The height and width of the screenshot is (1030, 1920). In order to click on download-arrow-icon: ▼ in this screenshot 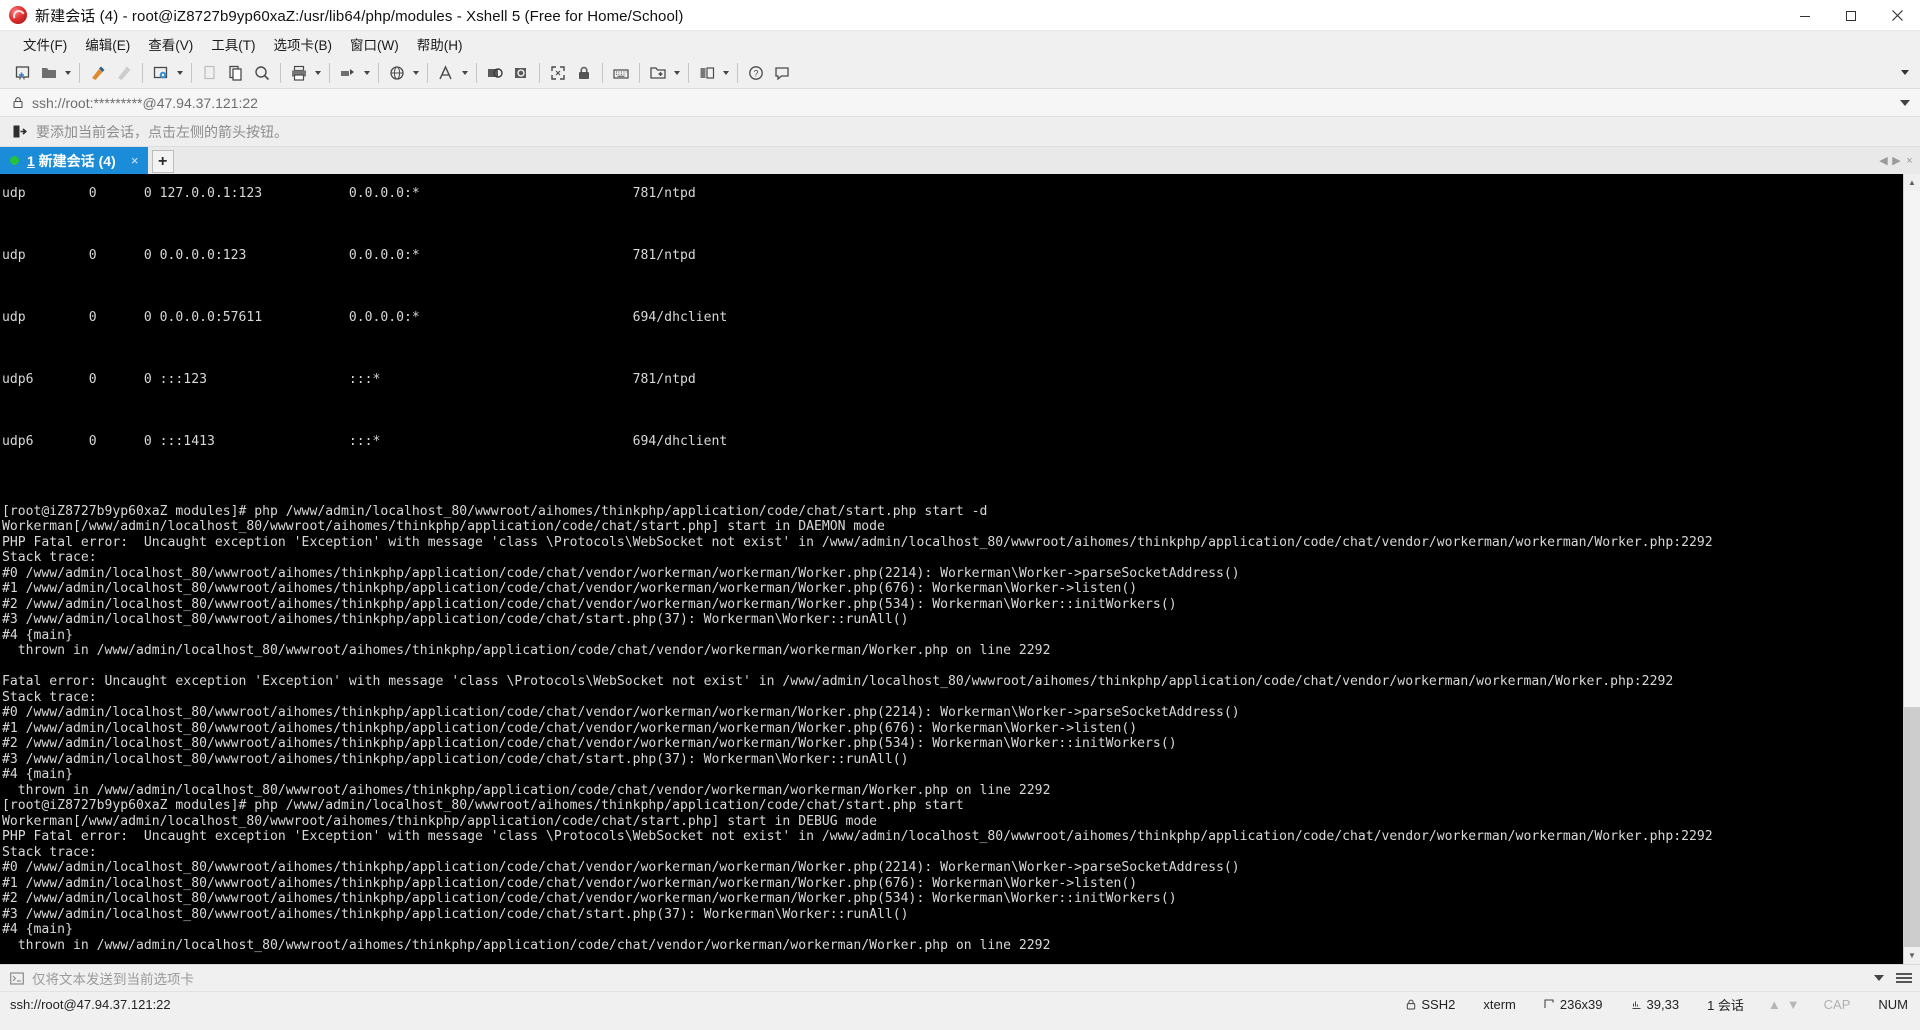, I will do `click(1793, 1004)`.